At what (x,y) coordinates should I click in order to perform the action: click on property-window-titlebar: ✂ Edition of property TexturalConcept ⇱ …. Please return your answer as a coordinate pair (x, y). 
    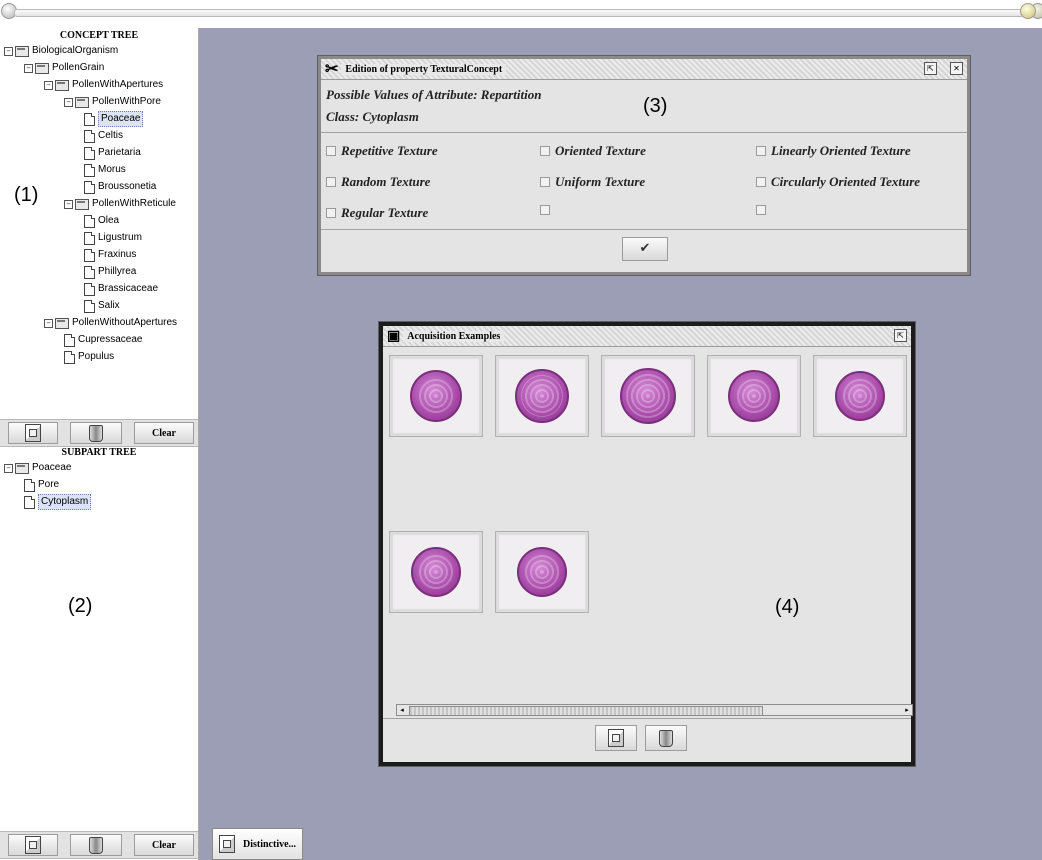
    Looking at the image, I should click on (644, 69).